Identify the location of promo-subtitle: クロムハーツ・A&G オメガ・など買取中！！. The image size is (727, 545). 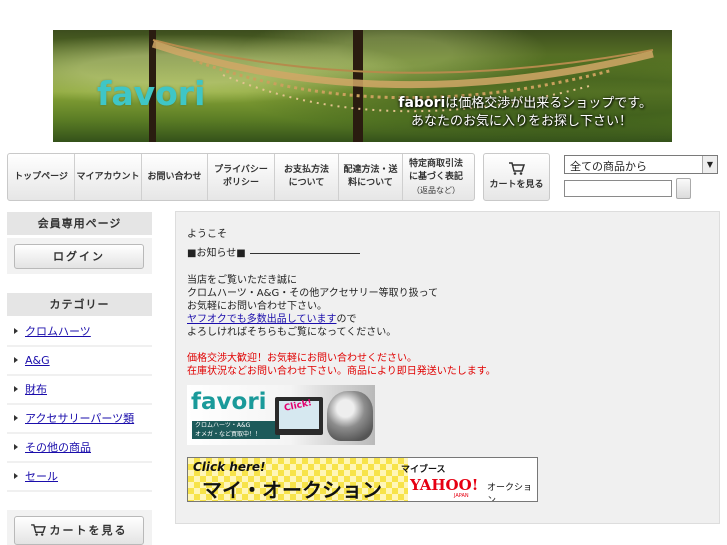
(236, 430).